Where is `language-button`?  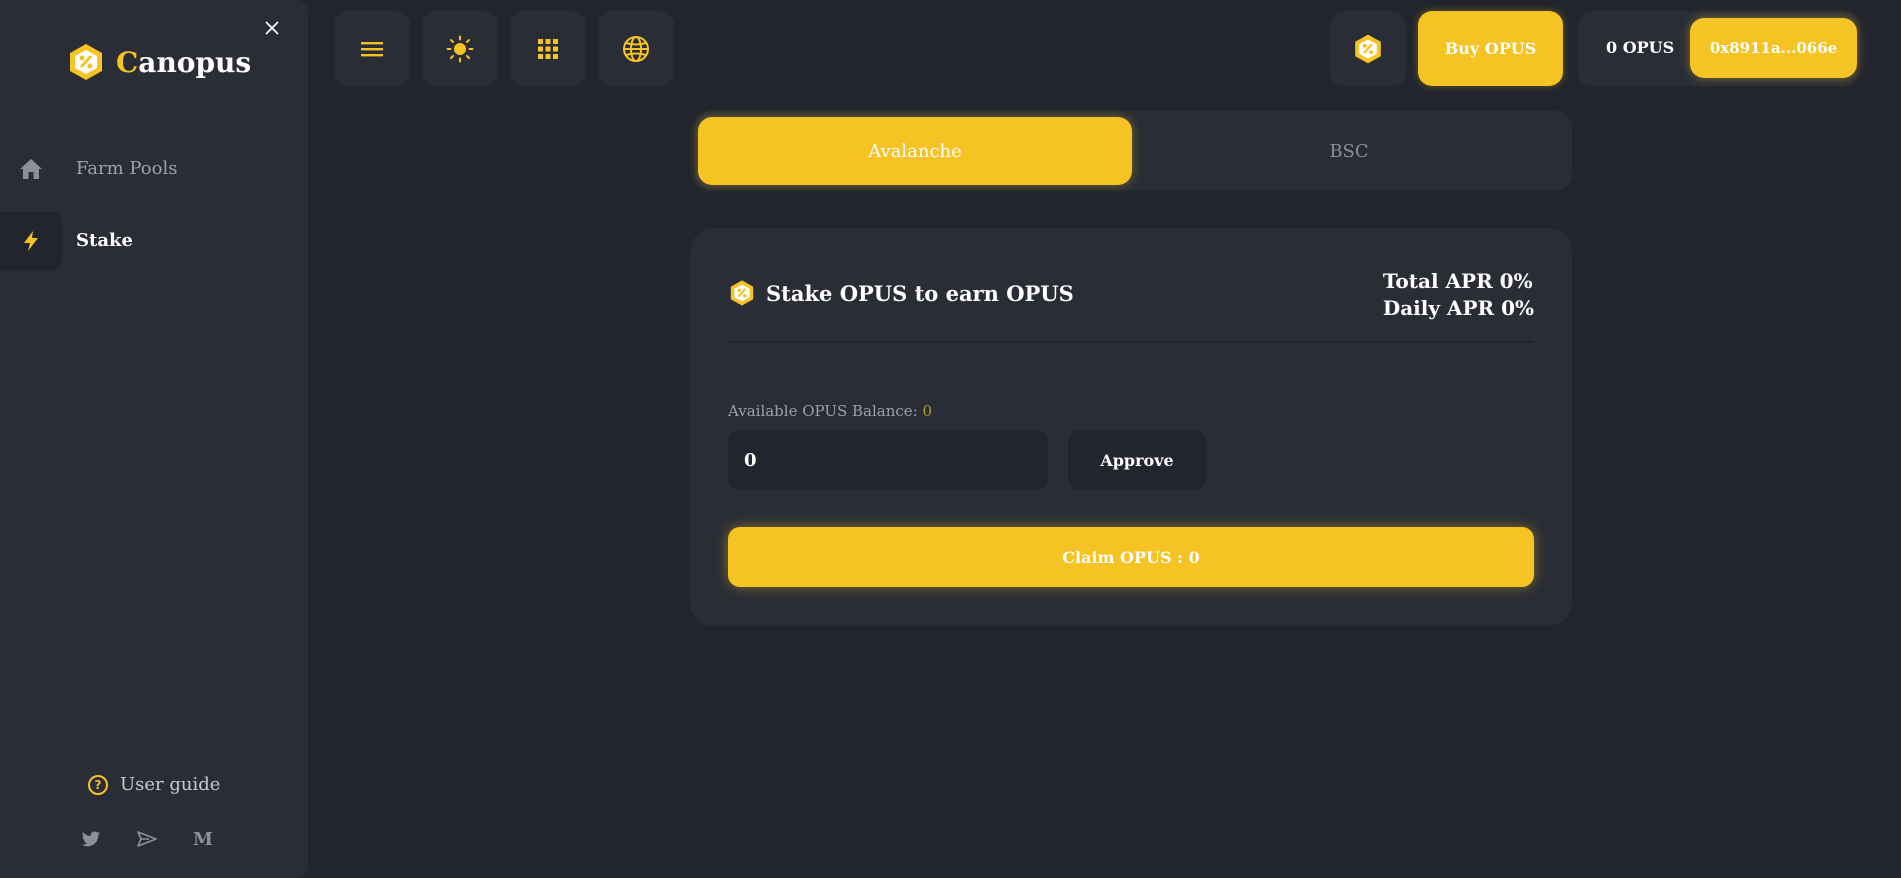 language-button is located at coordinates (636, 48).